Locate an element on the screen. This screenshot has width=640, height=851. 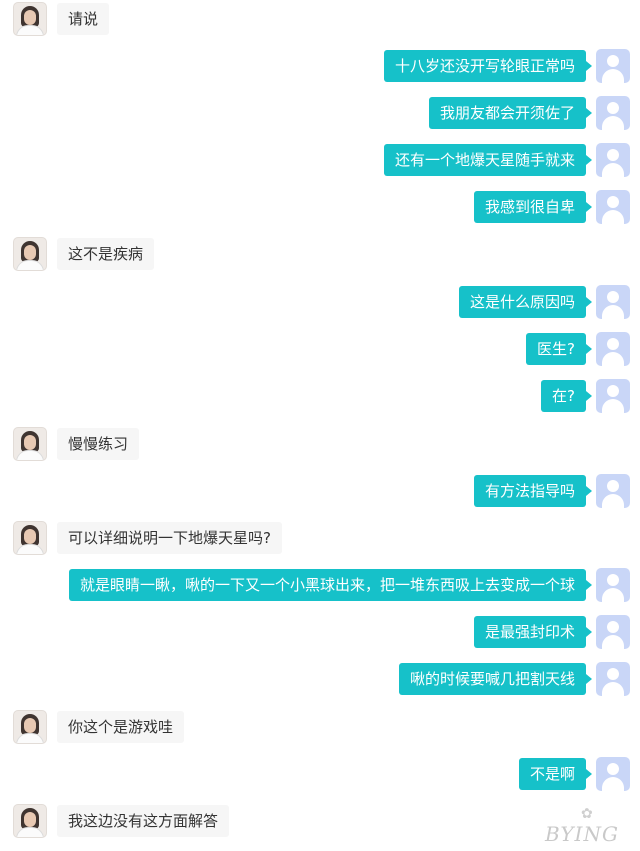
doctor-message-bubble: 可以详细说明一下地爆天星吗? is located at coordinates (169, 538).